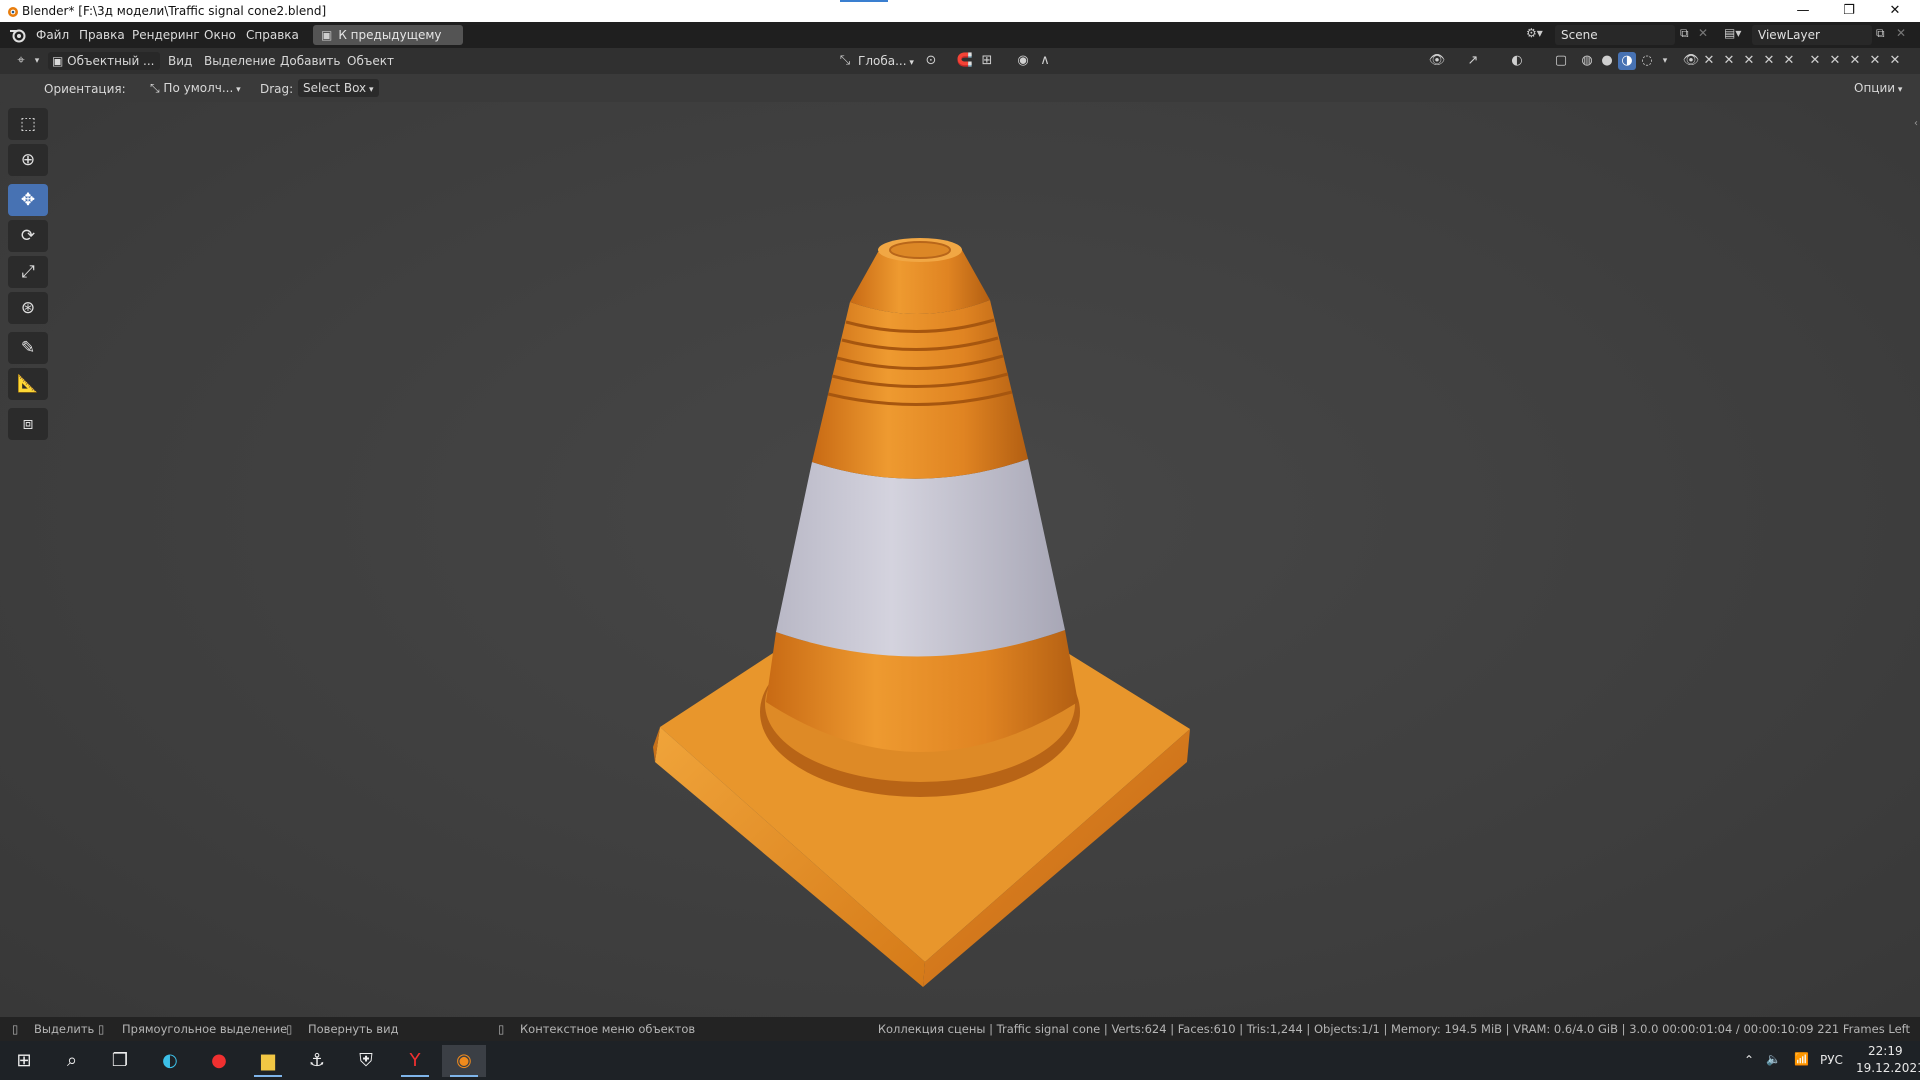  I want to click on blender-menu-icon, so click(18, 35).